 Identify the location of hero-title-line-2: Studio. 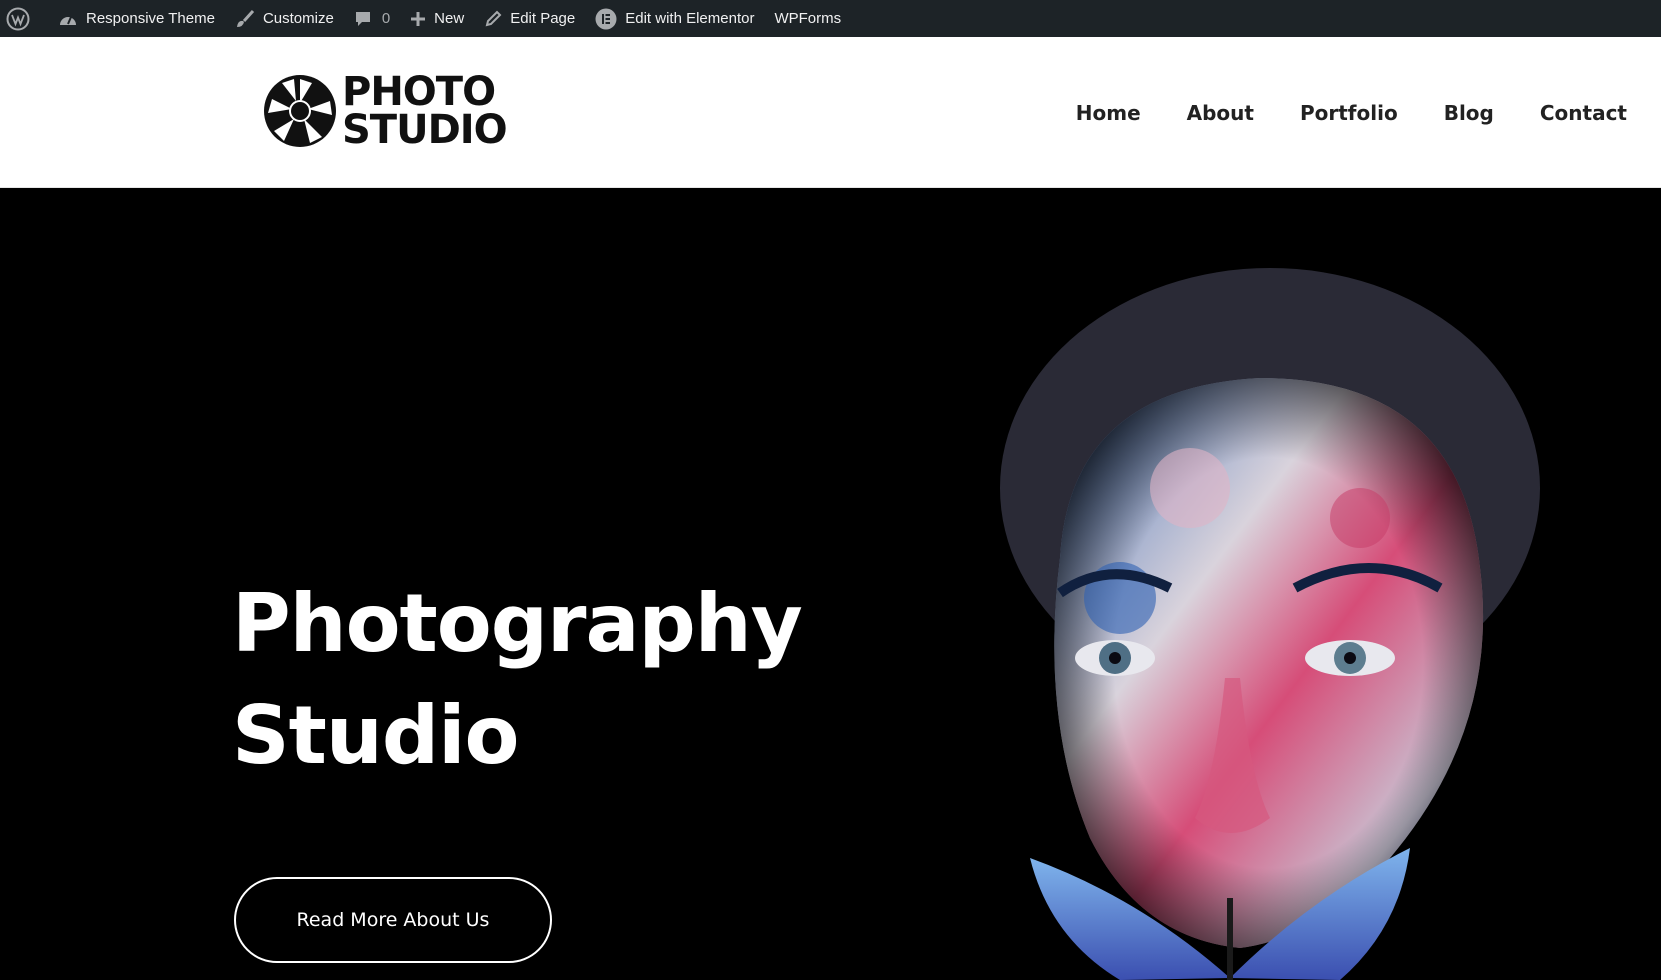
(375, 735).